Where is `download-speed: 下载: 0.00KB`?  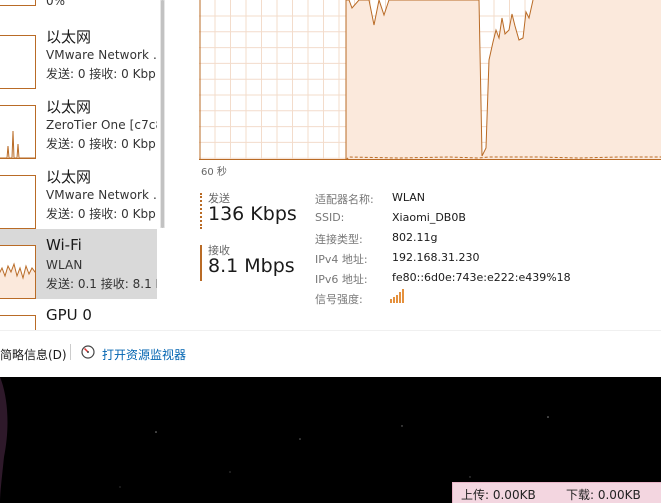
download-speed: 下载: 0.00KB is located at coordinates (603, 495).